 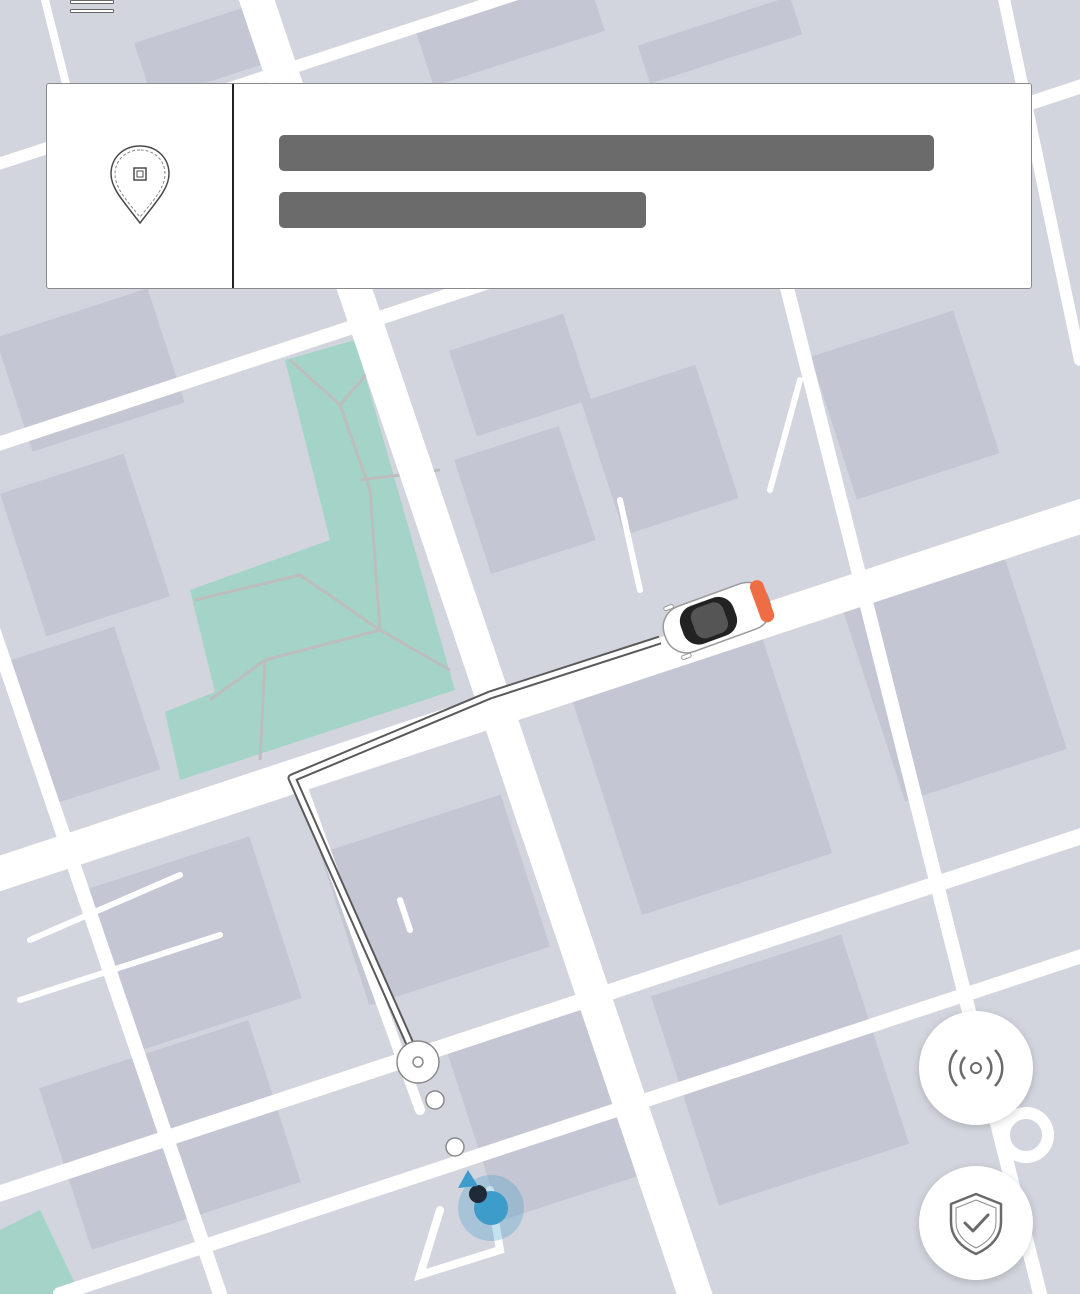 What do you see at coordinates (462, 210) in the screenshot?
I see `destination-subtitle-placeholder` at bounding box center [462, 210].